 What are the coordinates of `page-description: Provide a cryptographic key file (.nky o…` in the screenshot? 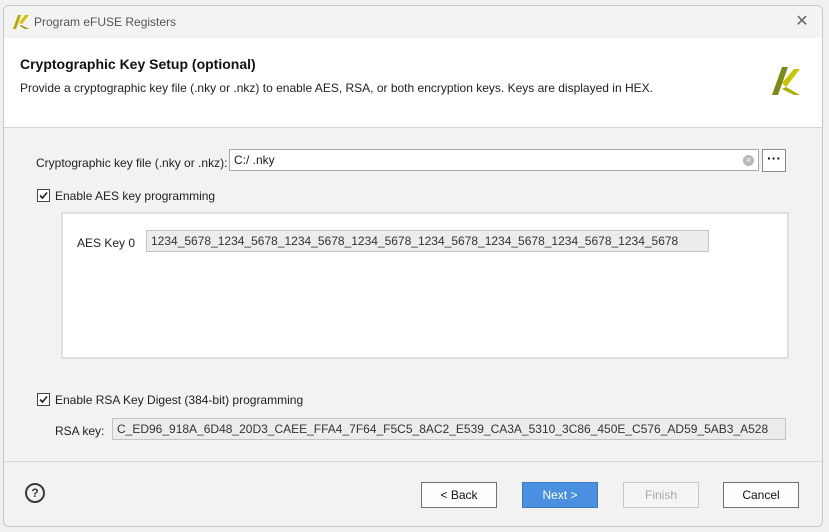 It's located at (336, 88).